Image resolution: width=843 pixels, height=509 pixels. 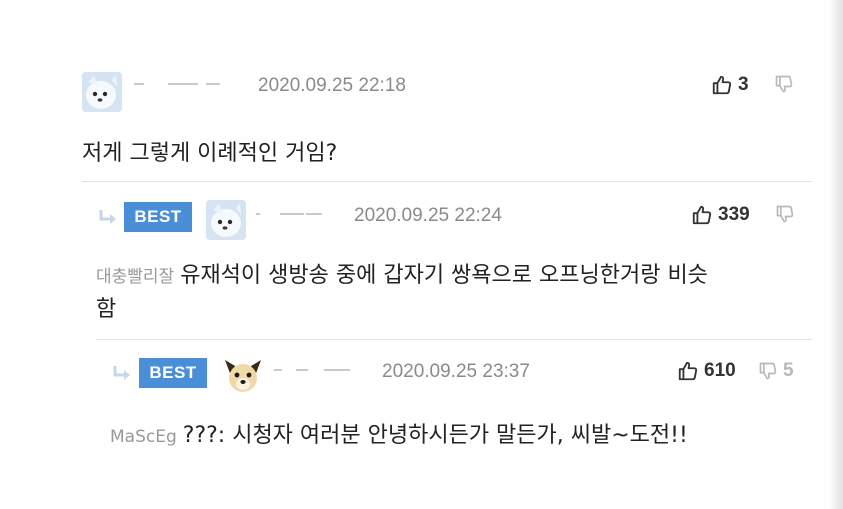 I want to click on reply-to-nickname: 대충빨리잘, so click(x=135, y=277).